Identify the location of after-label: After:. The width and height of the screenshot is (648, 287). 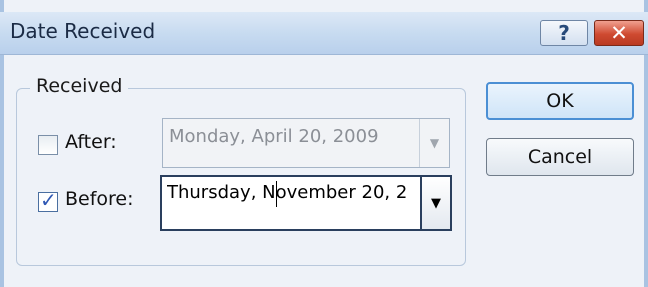
(91, 142).